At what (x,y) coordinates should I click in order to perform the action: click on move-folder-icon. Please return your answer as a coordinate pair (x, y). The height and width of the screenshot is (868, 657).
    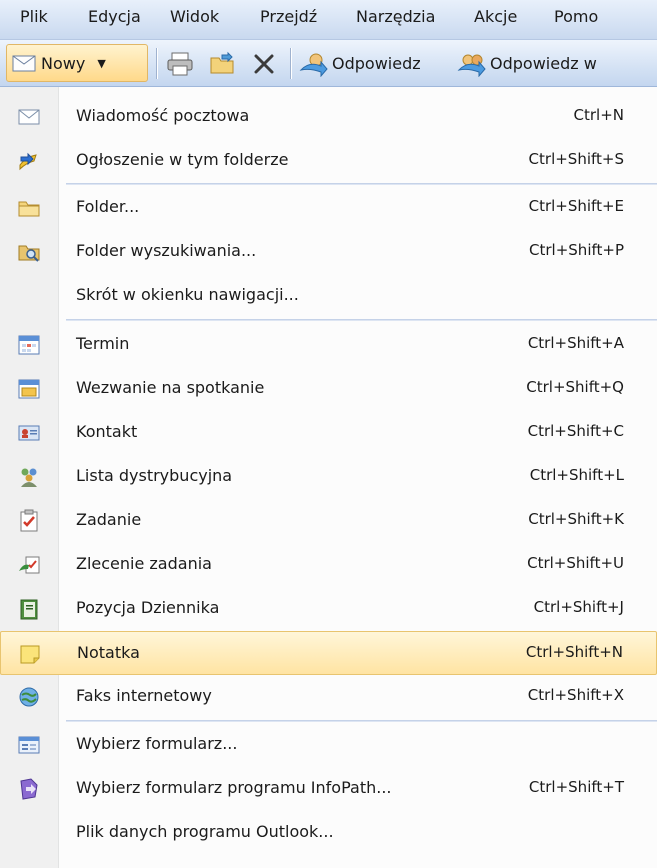
    Looking at the image, I should click on (222, 62).